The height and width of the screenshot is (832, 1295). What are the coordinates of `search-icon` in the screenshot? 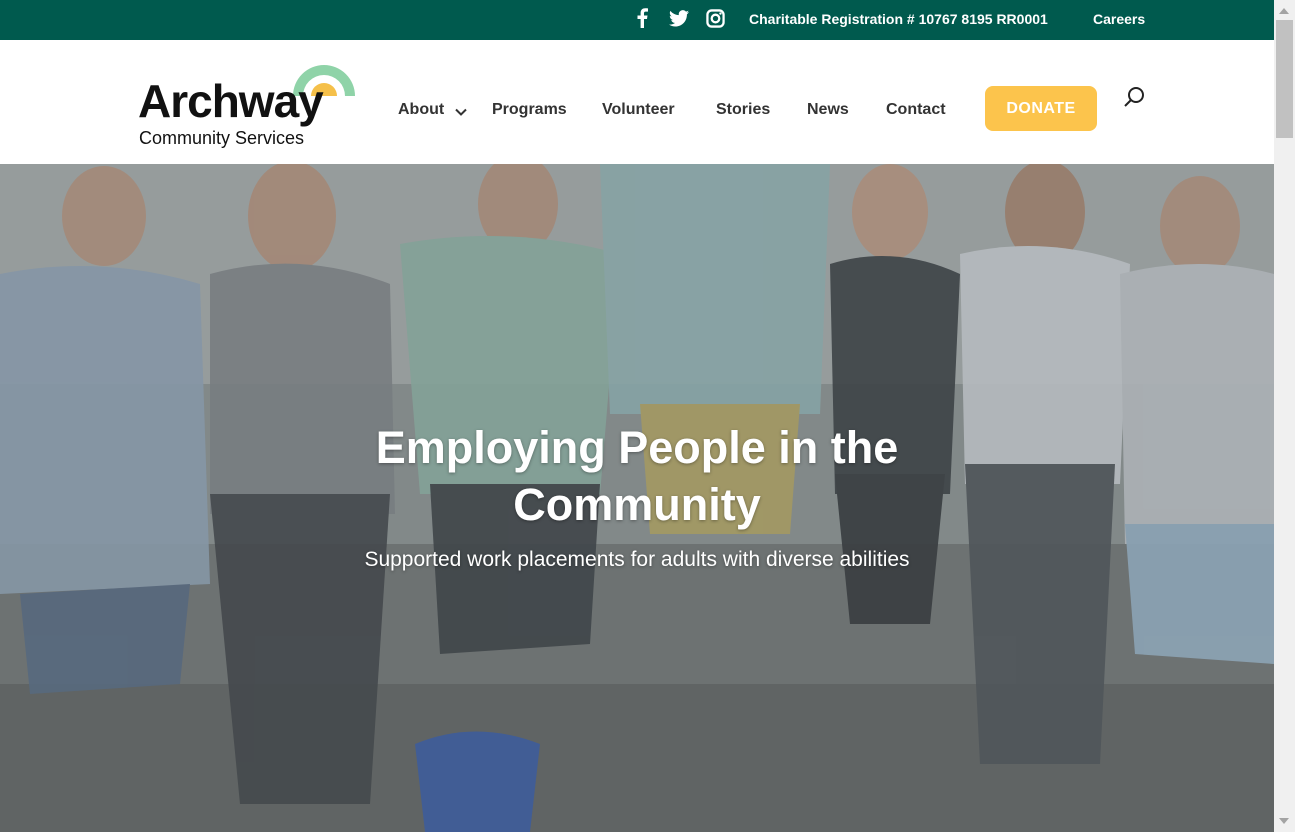 It's located at (1135, 99).